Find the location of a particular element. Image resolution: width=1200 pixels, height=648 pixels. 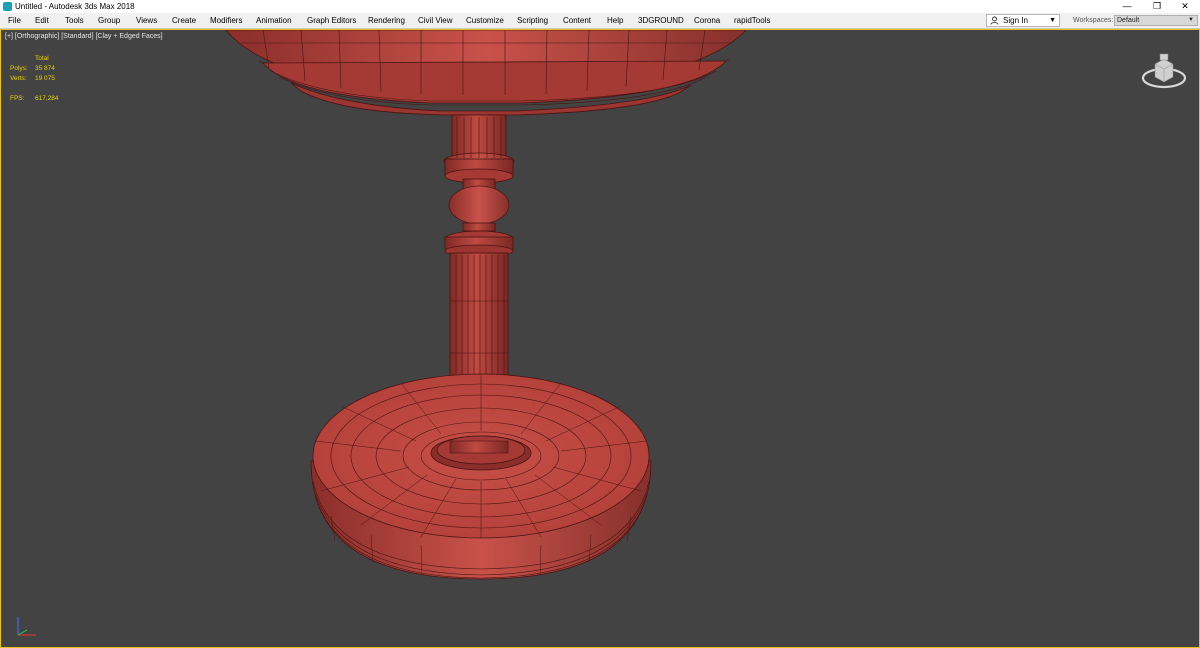

menu-graph-editors: Graph Editors is located at coordinates (331, 20).